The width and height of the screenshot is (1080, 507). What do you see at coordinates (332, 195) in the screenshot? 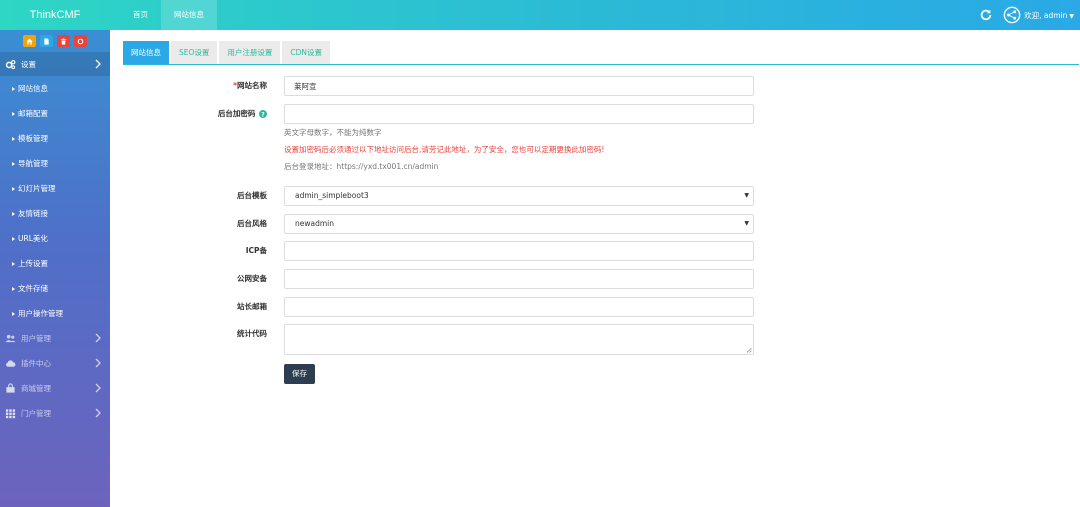
I see `admin-template-value: admin_simpleboot3` at bounding box center [332, 195].